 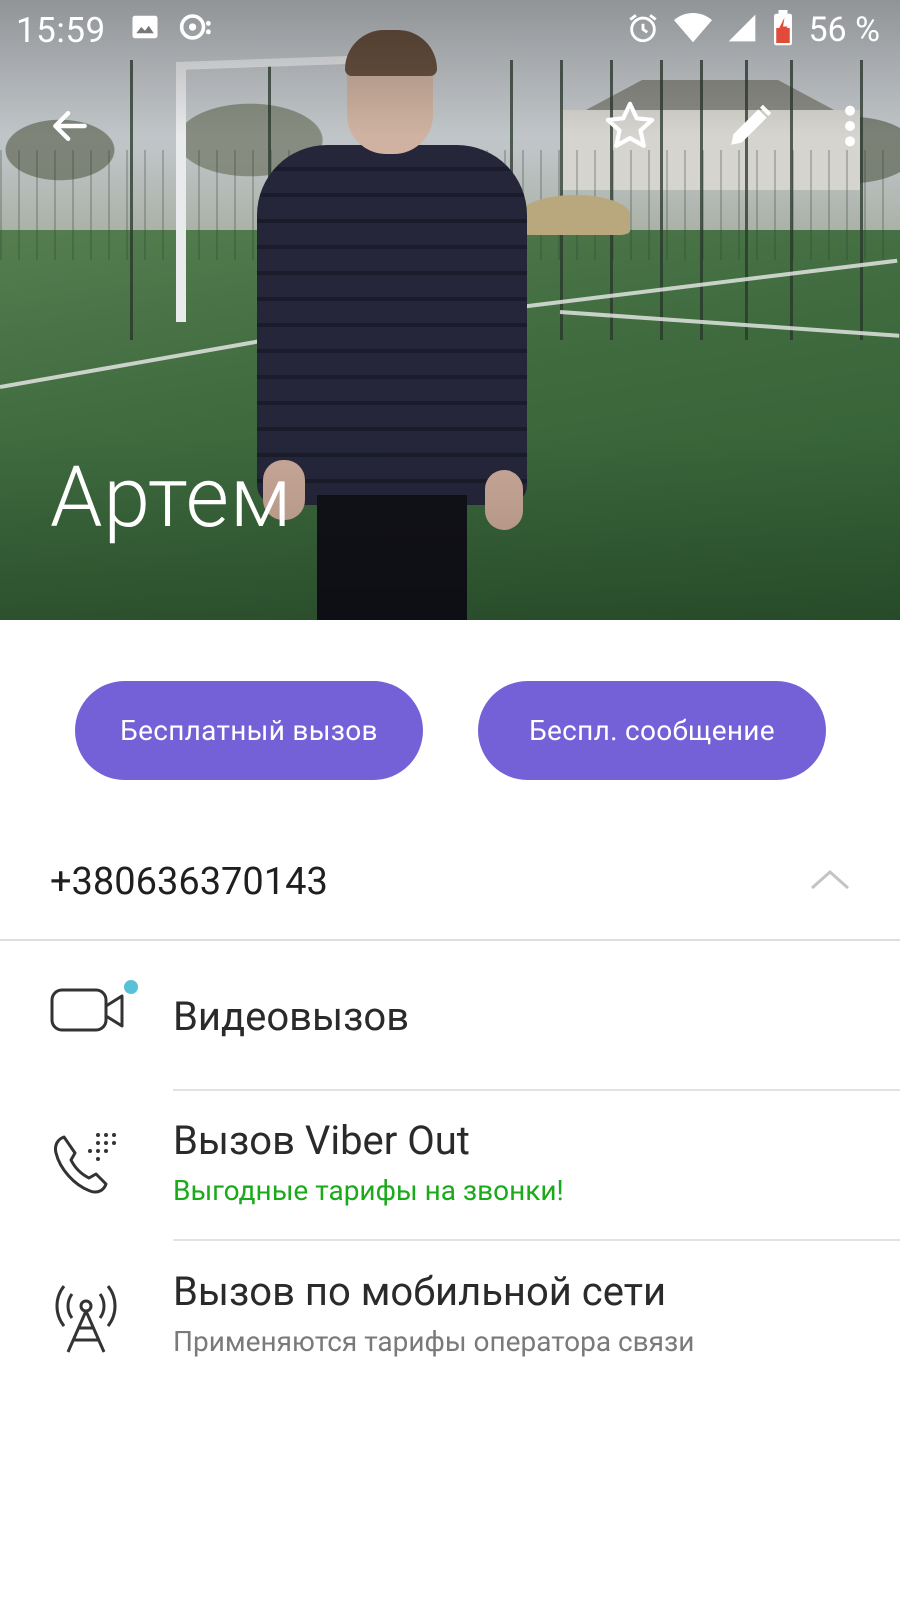 I want to click on edit-button, so click(x=750, y=126).